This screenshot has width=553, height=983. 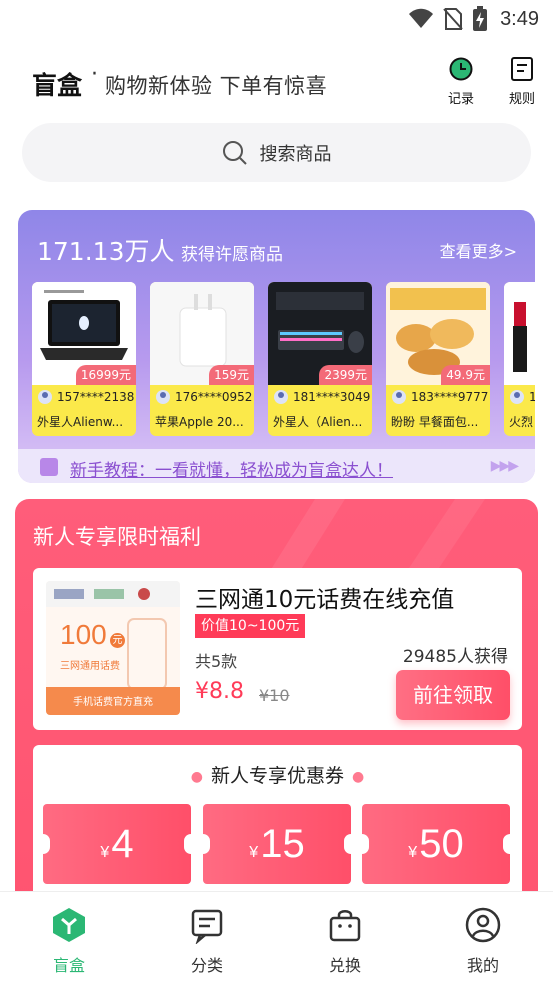 I want to click on wish-description: 获得许愿商品, so click(x=232, y=255).